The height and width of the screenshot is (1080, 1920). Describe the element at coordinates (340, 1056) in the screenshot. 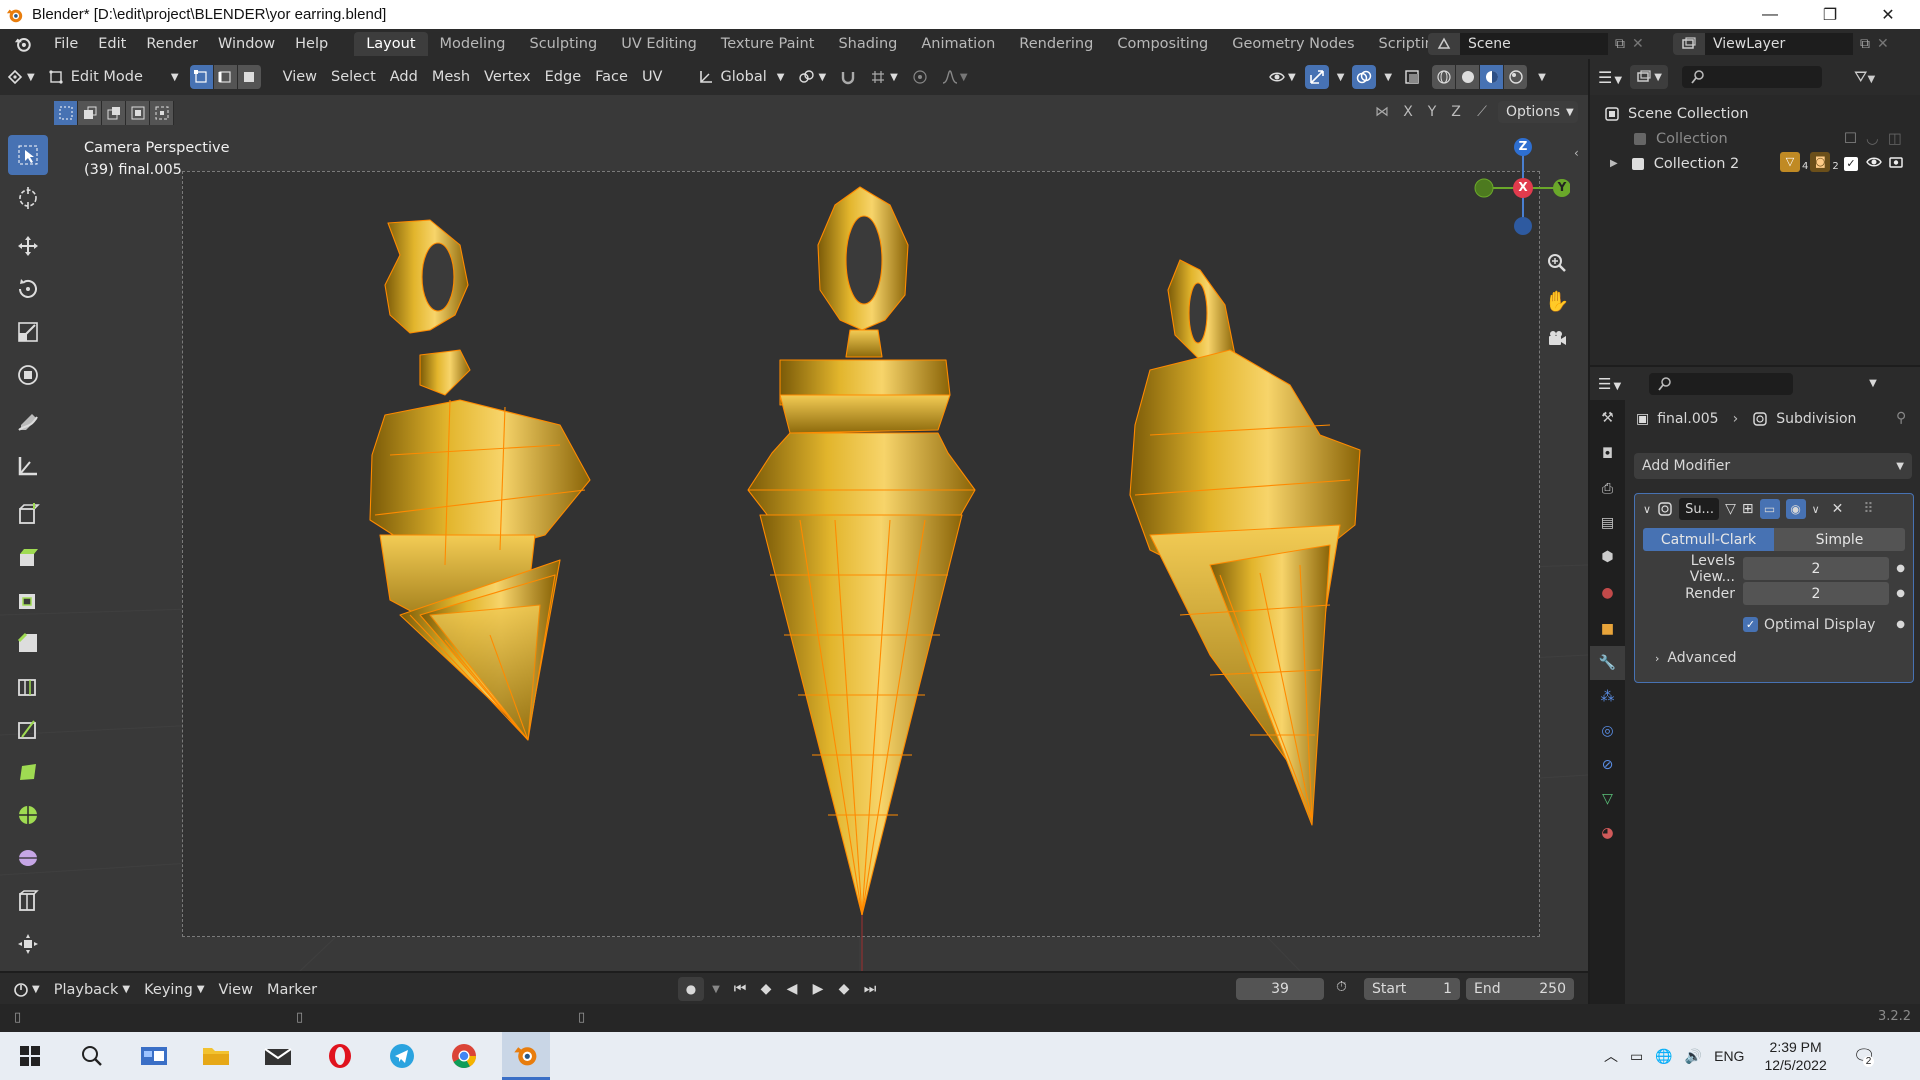

I see `opera-icon` at that location.